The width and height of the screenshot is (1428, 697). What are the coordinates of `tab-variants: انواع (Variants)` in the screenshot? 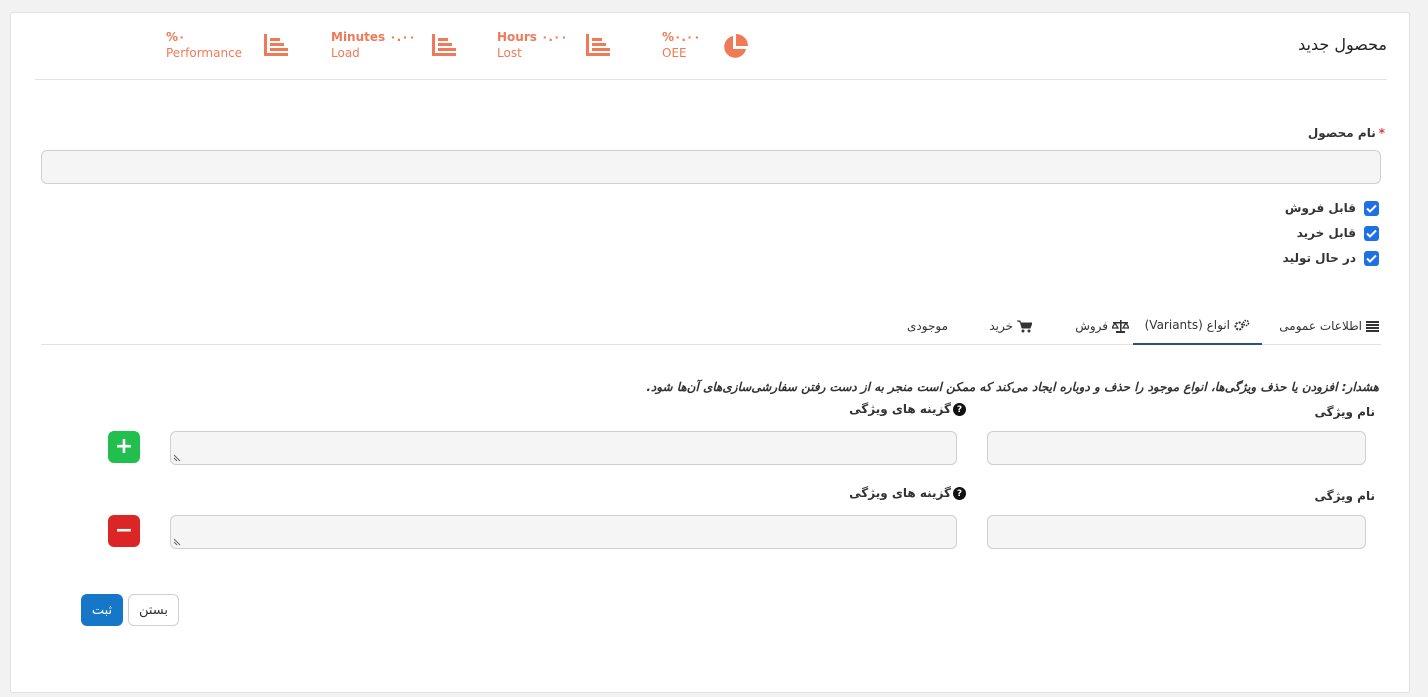 It's located at (1197, 326).